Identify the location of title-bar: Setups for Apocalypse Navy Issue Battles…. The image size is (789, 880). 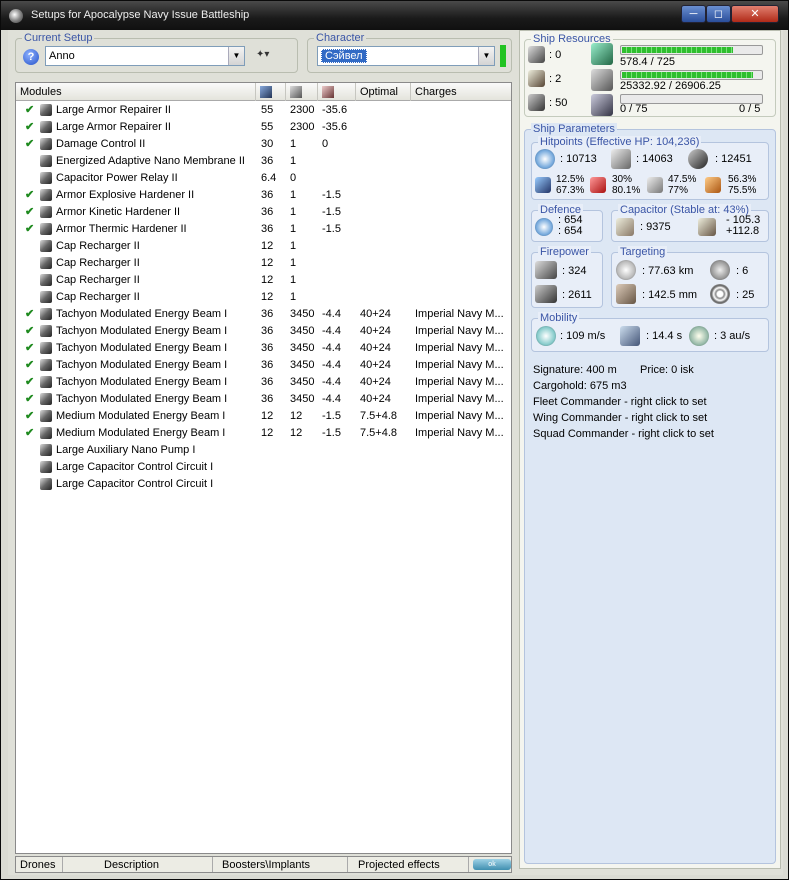
(394, 15).